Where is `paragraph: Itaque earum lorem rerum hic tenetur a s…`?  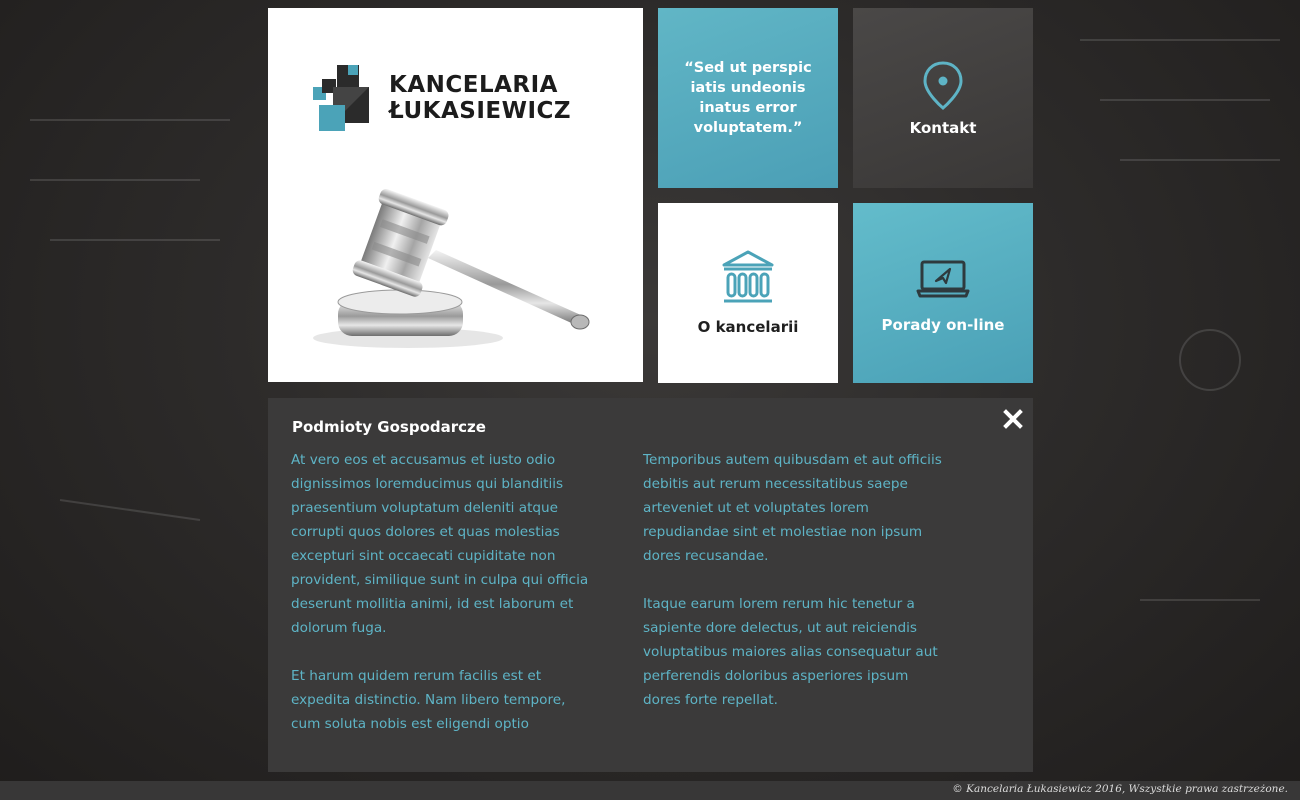
paragraph: Itaque earum lorem rerum hic tenetur a s… is located at coordinates (790, 652).